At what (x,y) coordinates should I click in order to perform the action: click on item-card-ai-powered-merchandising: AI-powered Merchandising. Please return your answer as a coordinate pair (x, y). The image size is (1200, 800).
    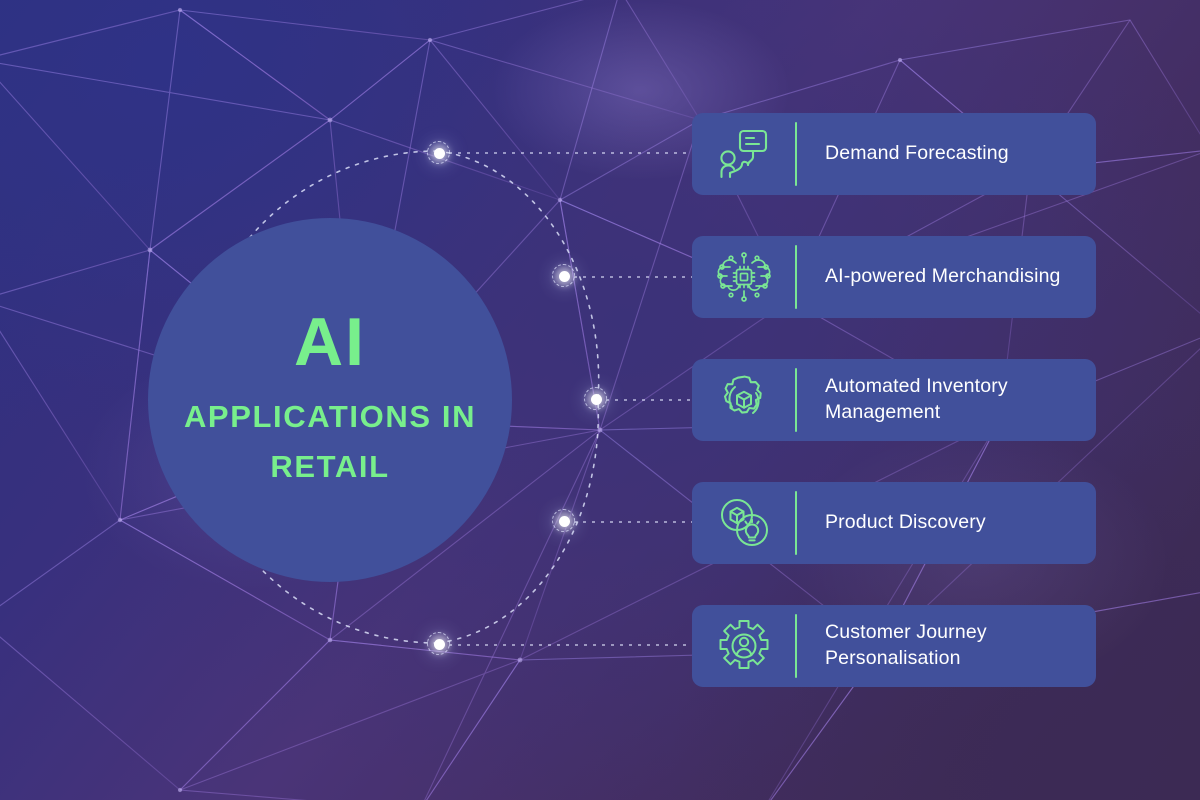
    Looking at the image, I should click on (894, 277).